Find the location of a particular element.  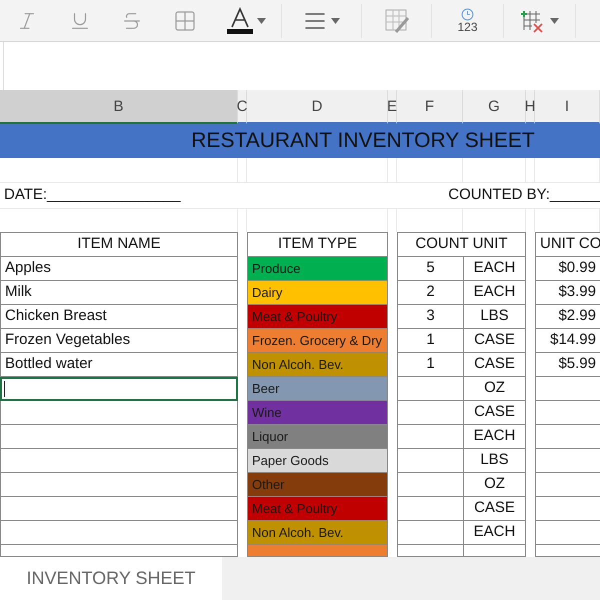

item-type-cell: Produce is located at coordinates (317, 268).